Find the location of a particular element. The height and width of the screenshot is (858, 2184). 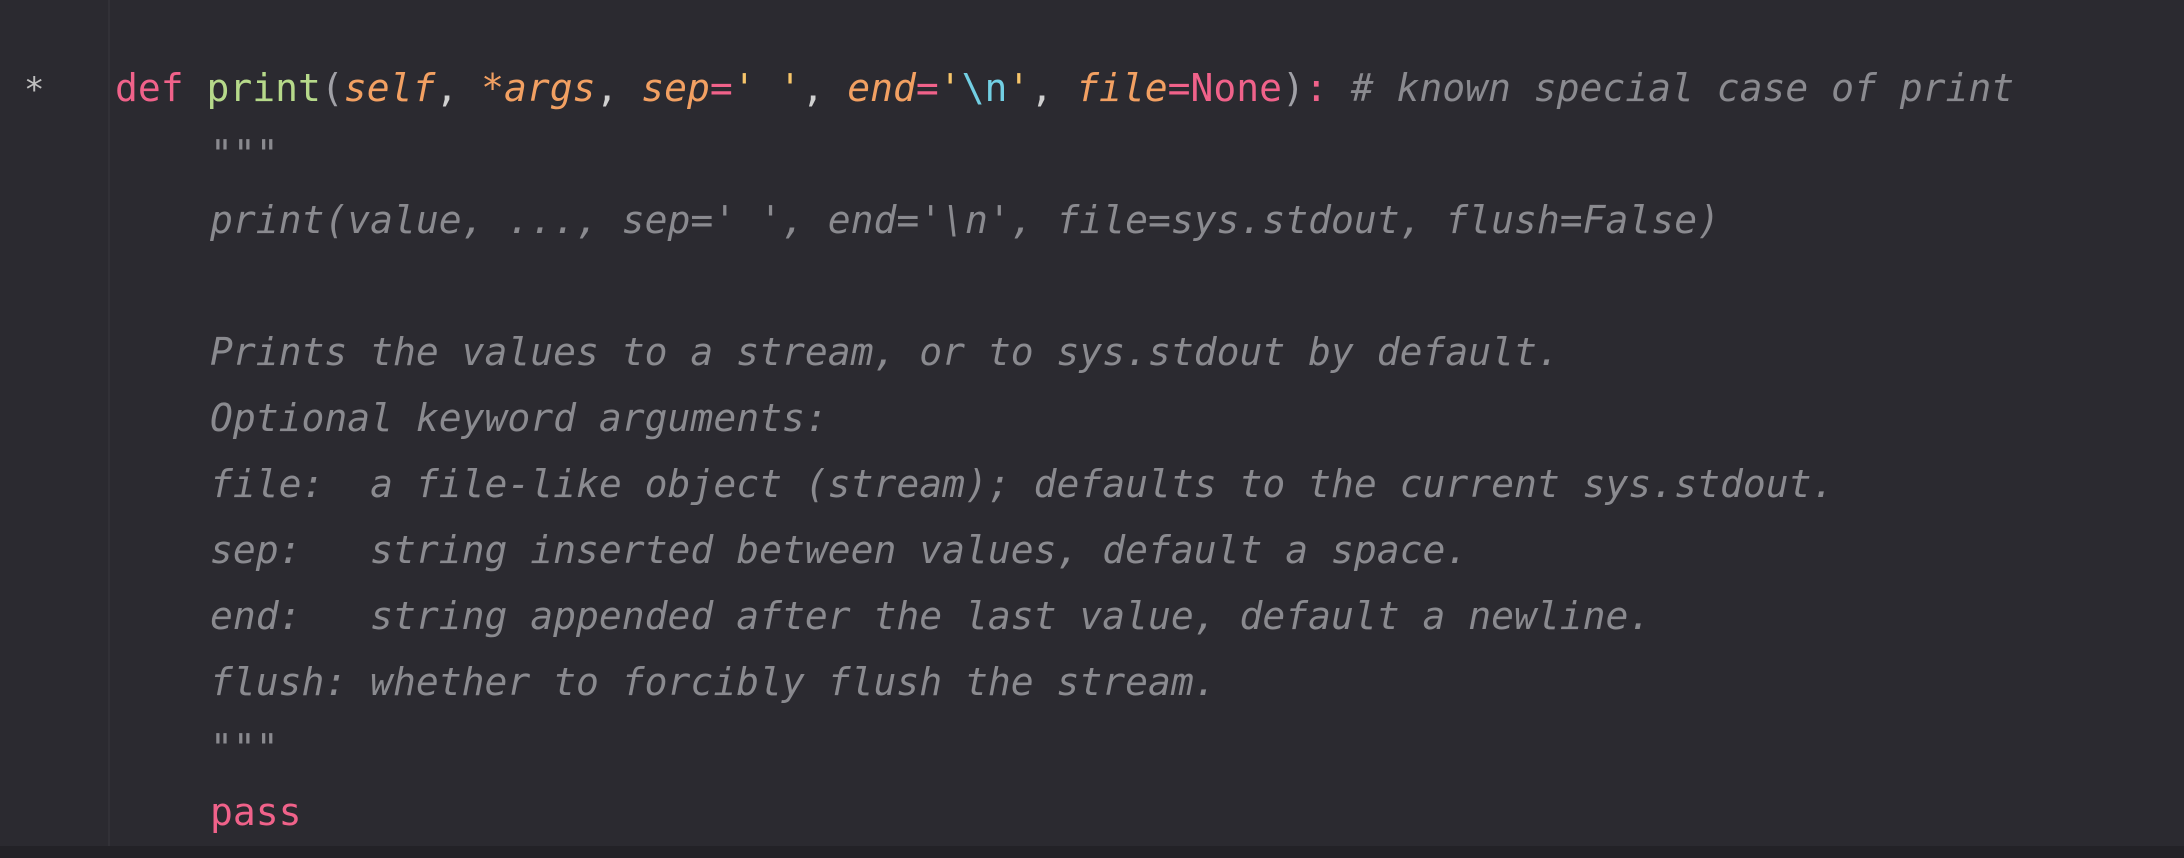

none-constant: None is located at coordinates (1236, 88).